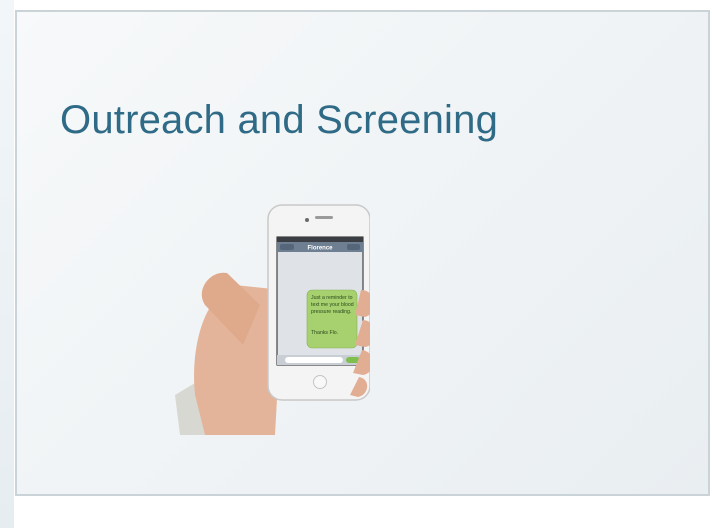 The image size is (712, 528). Describe the element at coordinates (353, 247) in the screenshot. I see `edit-button` at that location.